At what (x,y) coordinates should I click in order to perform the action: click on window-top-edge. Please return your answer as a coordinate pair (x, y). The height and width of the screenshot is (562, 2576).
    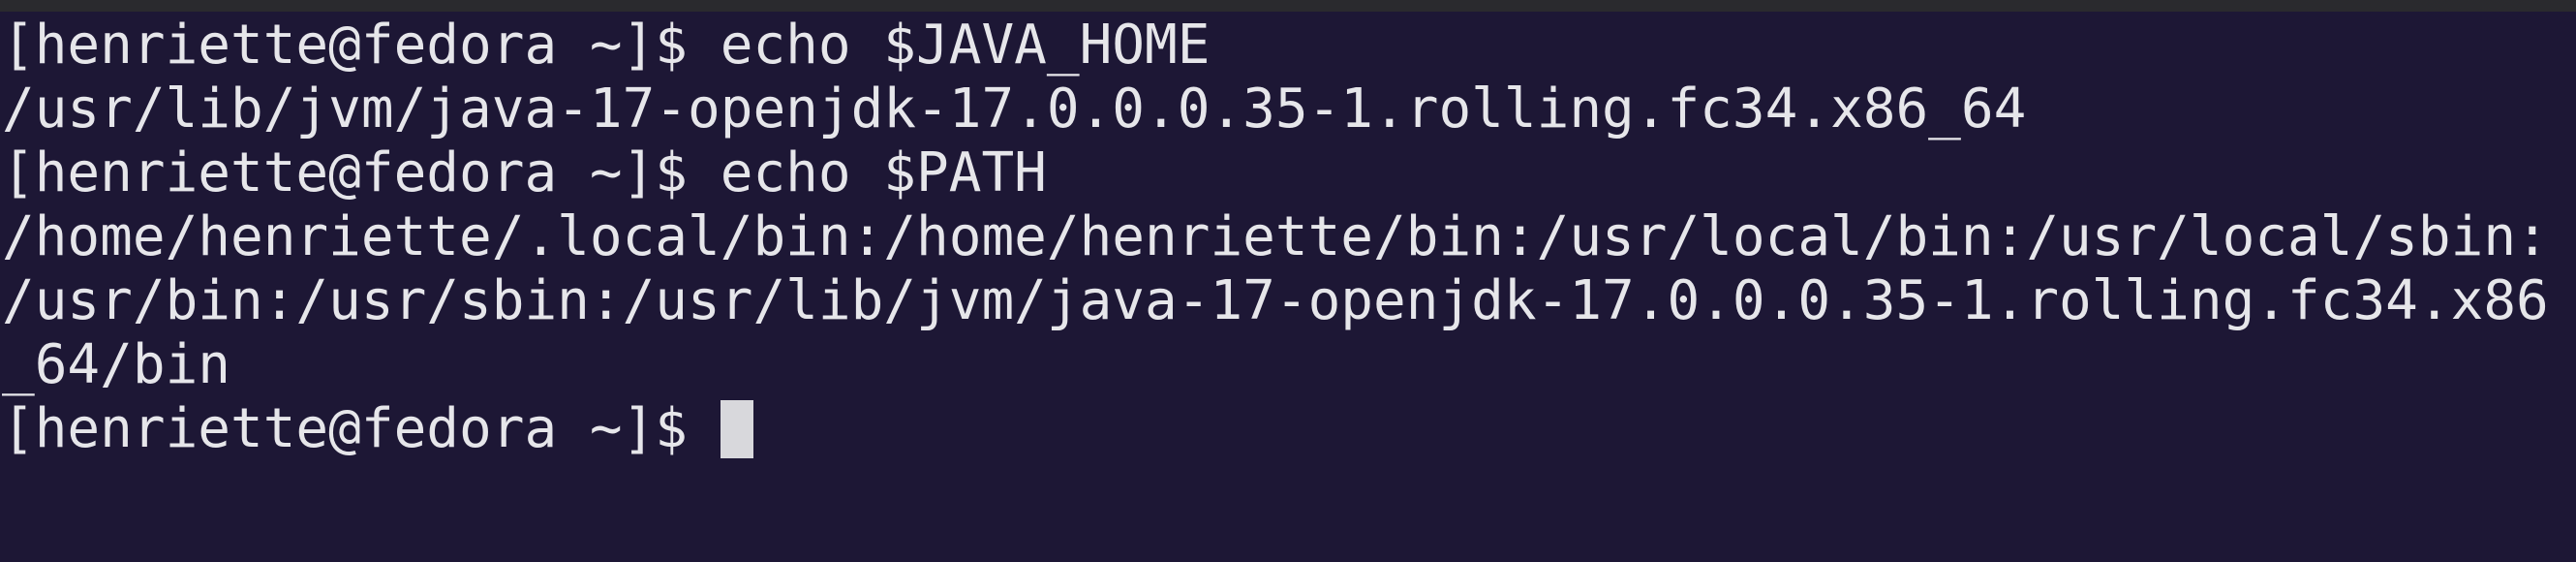
    Looking at the image, I should click on (1288, 6).